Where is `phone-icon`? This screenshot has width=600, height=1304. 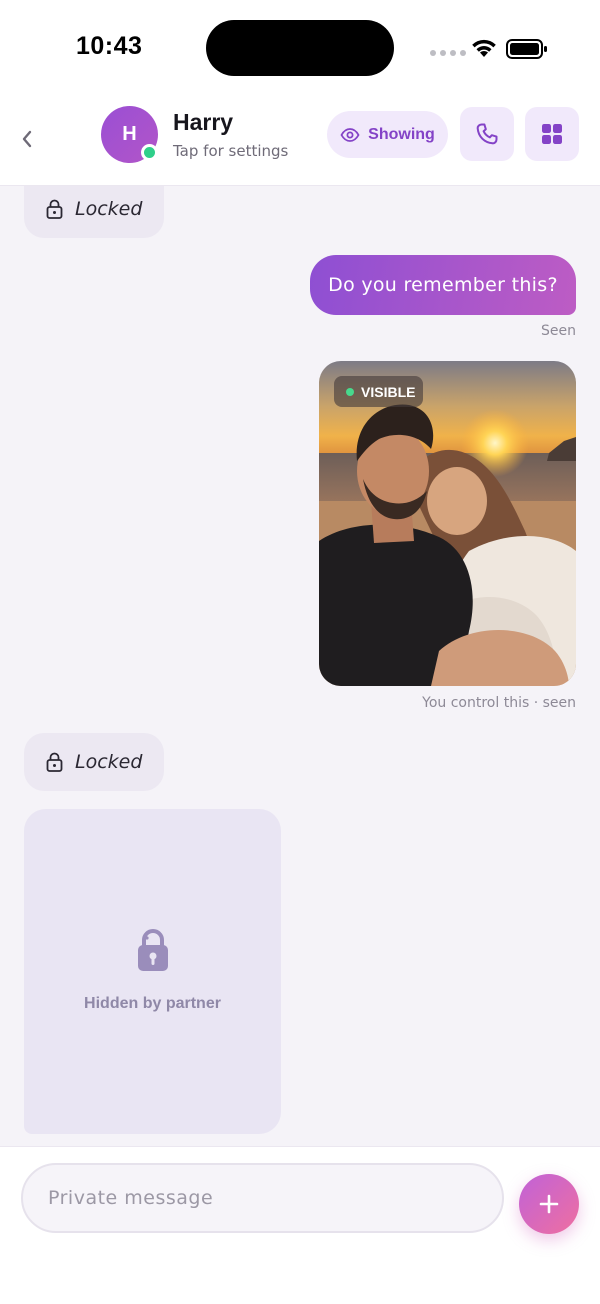 phone-icon is located at coordinates (487, 134).